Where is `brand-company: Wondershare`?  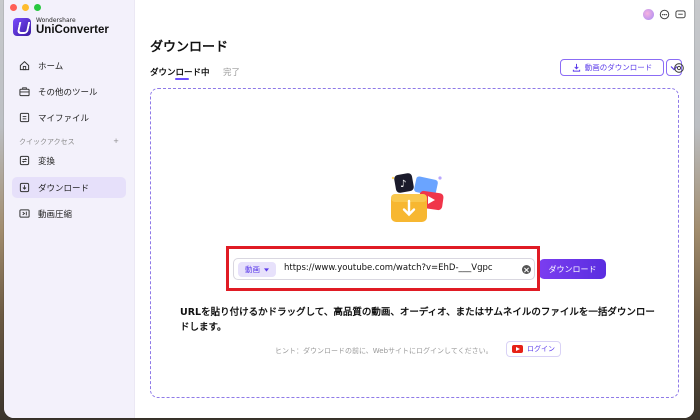
brand-company: Wondershare is located at coordinates (56, 20).